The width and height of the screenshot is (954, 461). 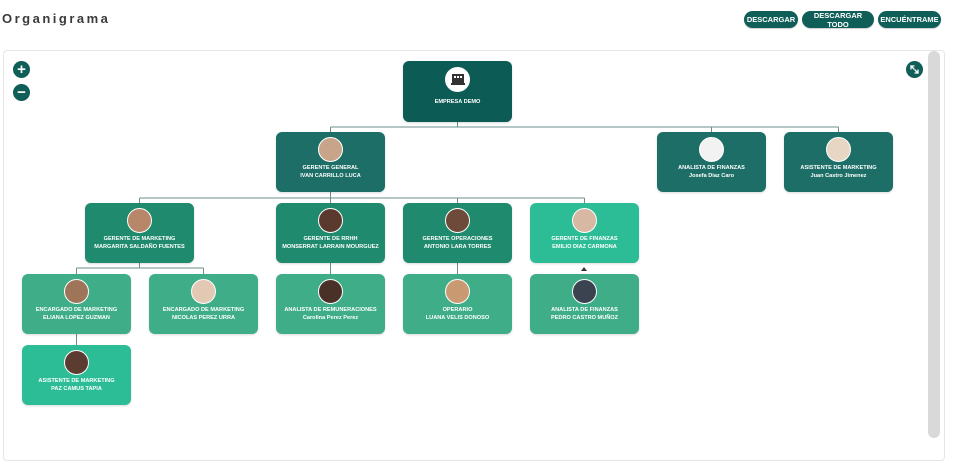 I want to click on org-node-analista-finanzas-top: ANALISTA DE FINANZAS Josefa Diaz Caro, so click(x=711, y=162).